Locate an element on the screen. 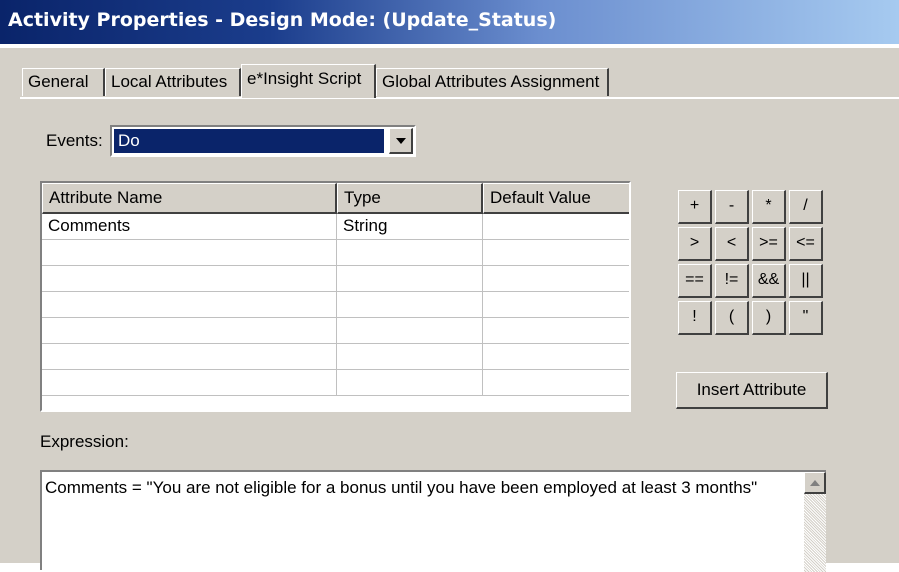  column-header-default-value: Default Value is located at coordinates (556, 198).